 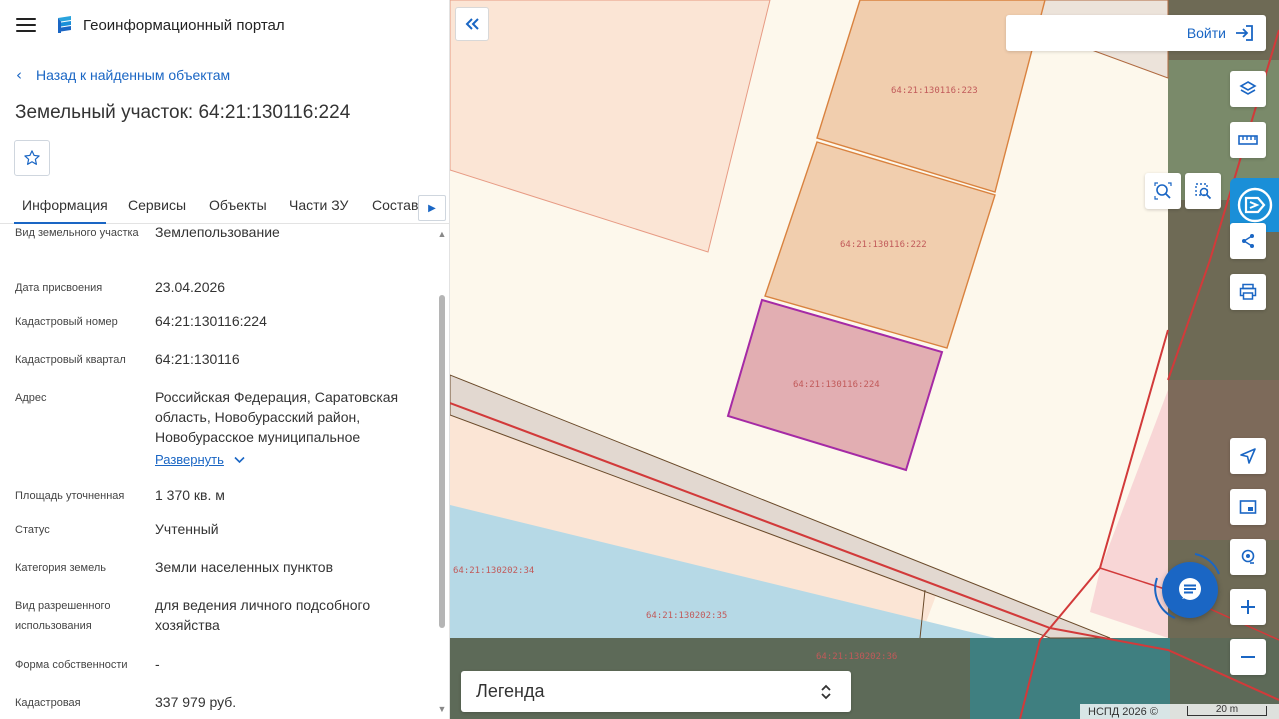 I want to click on app-title: Геоинформационный портал, so click(x=184, y=25).